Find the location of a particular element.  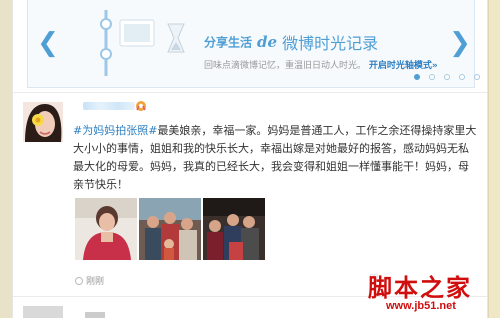

post-text-line2: 大小小的事情，姐姐和我的快乐长大，幸福出嫁是对她最好的报答，感动妈妈无私 is located at coordinates (271, 148).